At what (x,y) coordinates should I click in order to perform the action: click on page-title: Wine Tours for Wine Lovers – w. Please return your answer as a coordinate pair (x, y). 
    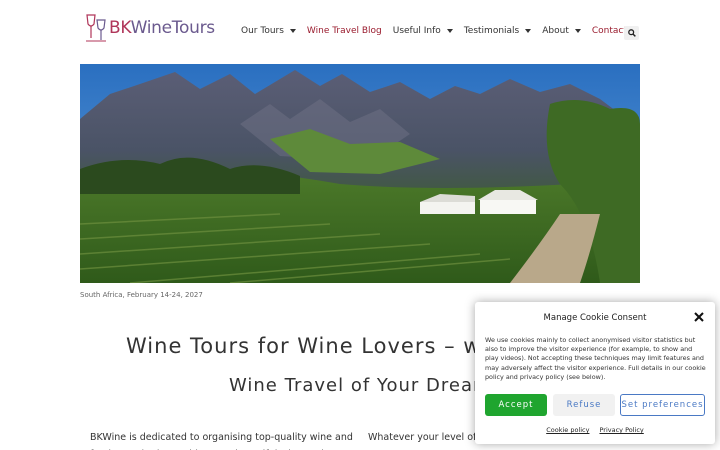
    Looking at the image, I should click on (304, 346).